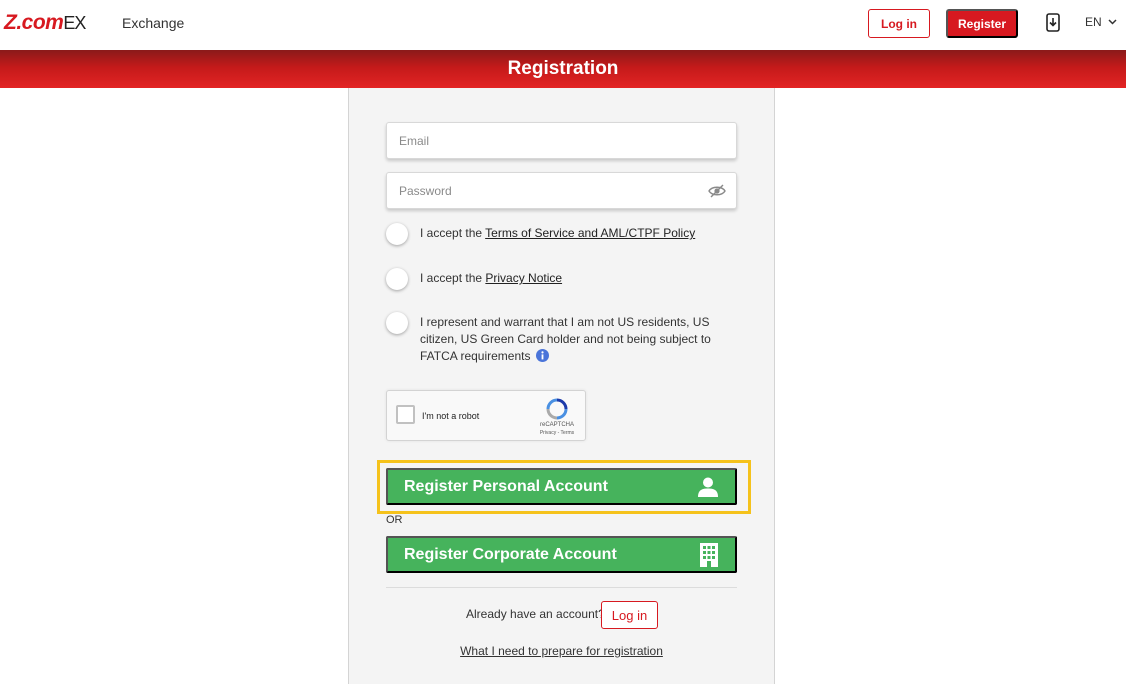 Image resolution: width=1126 pixels, height=684 pixels. I want to click on nav-exchange-link: Exchange, so click(153, 23).